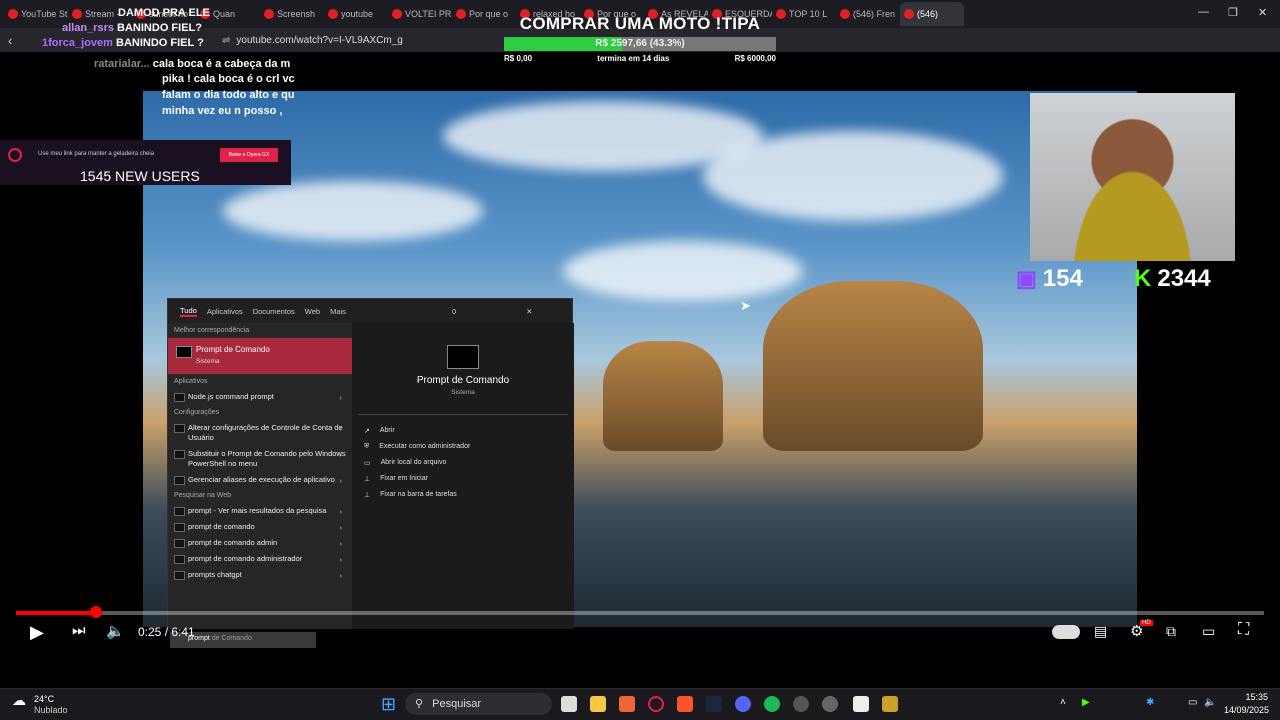 The width and height of the screenshot is (1280, 720). I want to click on action-item: ⛨ Executar como administrador, so click(463, 447).